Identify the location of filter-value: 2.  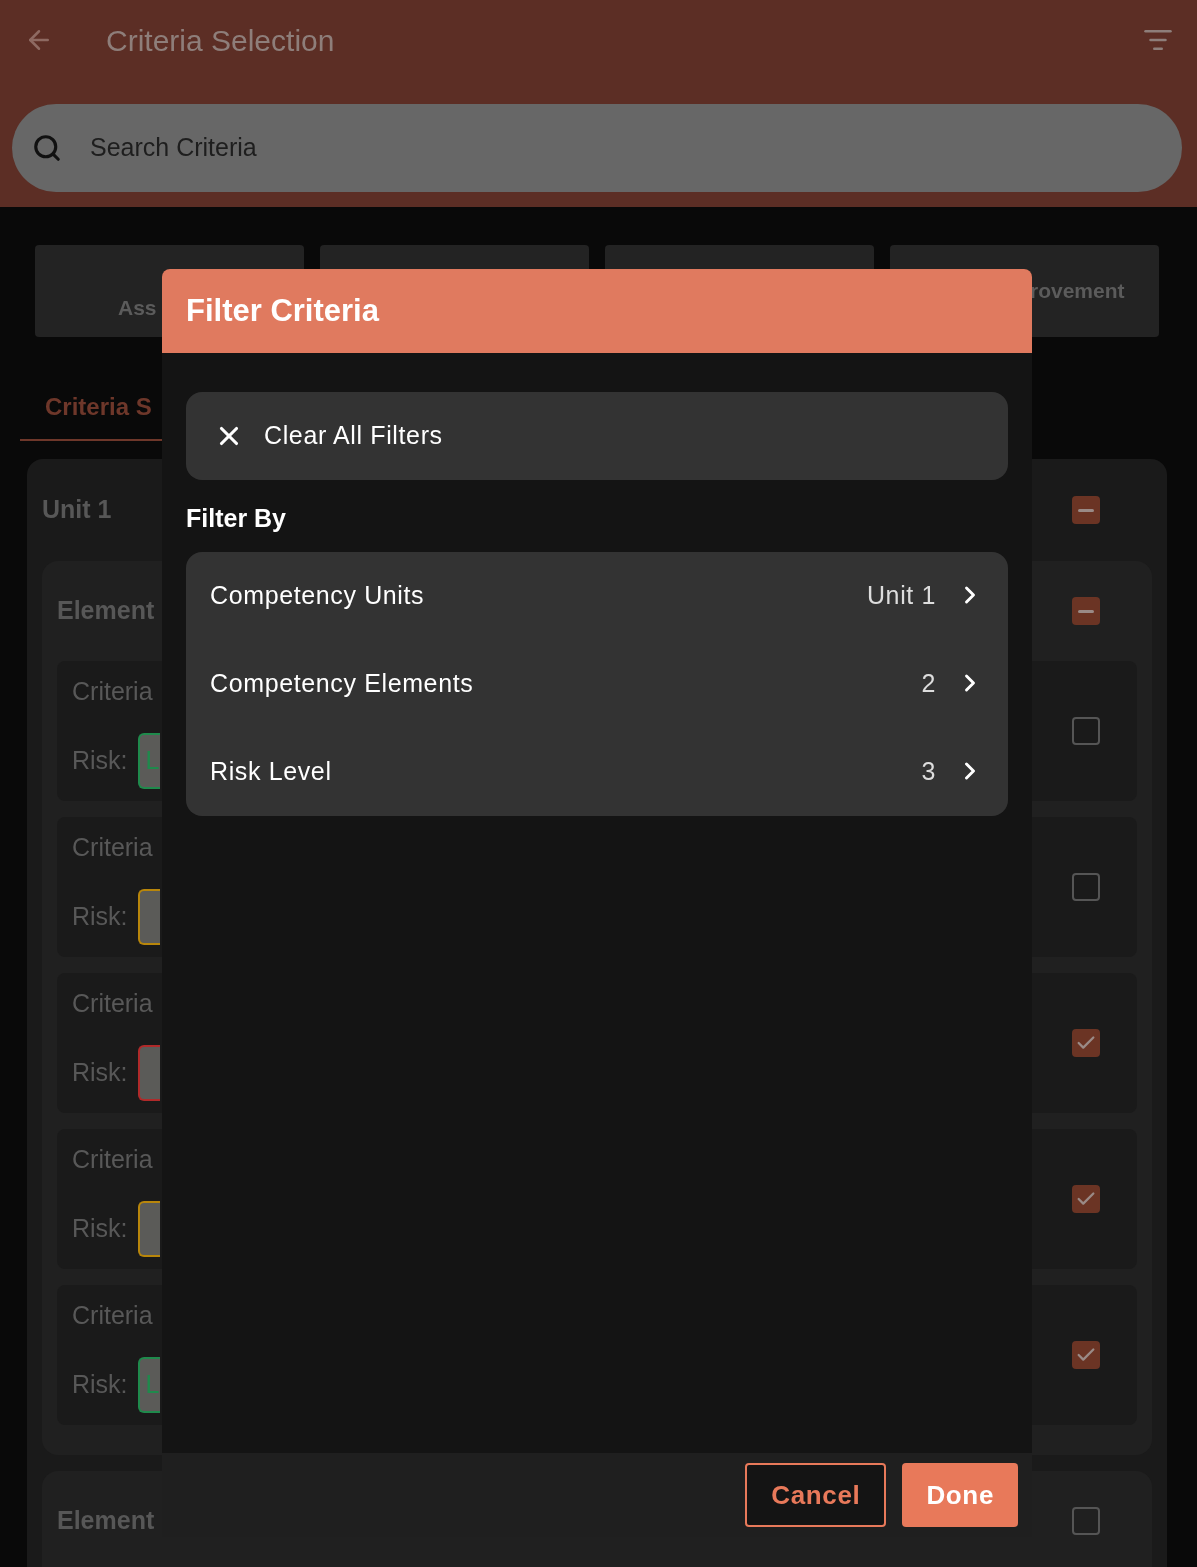
(928, 683).